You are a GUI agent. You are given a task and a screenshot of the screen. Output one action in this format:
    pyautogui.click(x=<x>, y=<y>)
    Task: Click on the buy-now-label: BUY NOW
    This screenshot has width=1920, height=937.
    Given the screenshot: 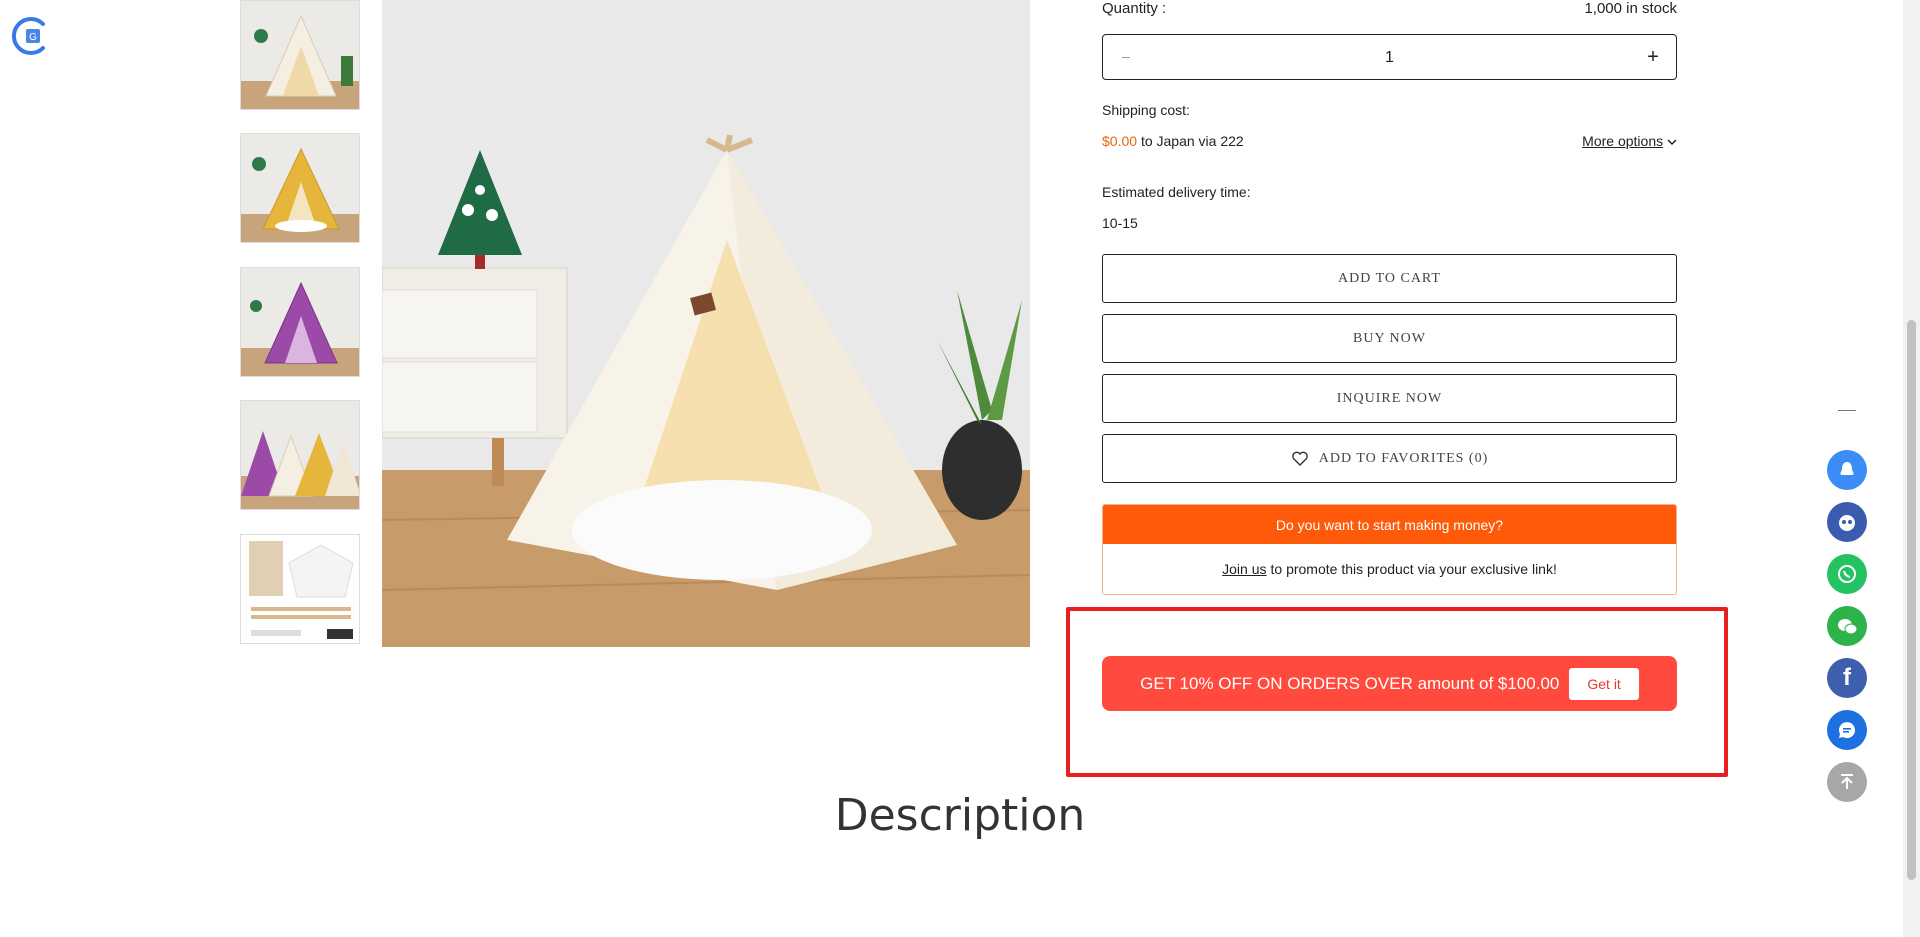 What is the action you would take?
    pyautogui.click(x=1389, y=338)
    